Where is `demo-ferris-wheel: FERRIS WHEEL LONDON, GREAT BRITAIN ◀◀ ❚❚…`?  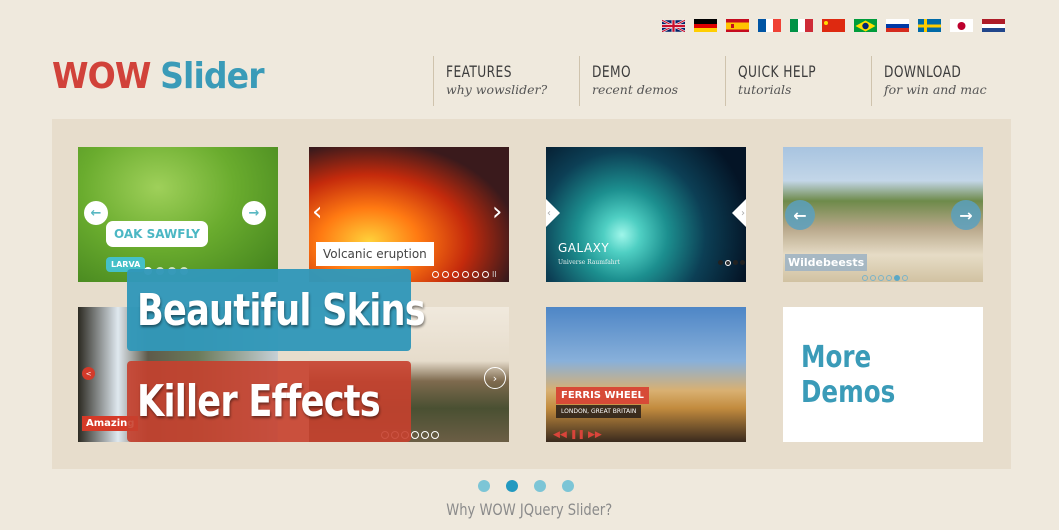 demo-ferris-wheel: FERRIS WHEEL LONDON, GREAT BRITAIN ◀◀ ❚❚… is located at coordinates (646, 374).